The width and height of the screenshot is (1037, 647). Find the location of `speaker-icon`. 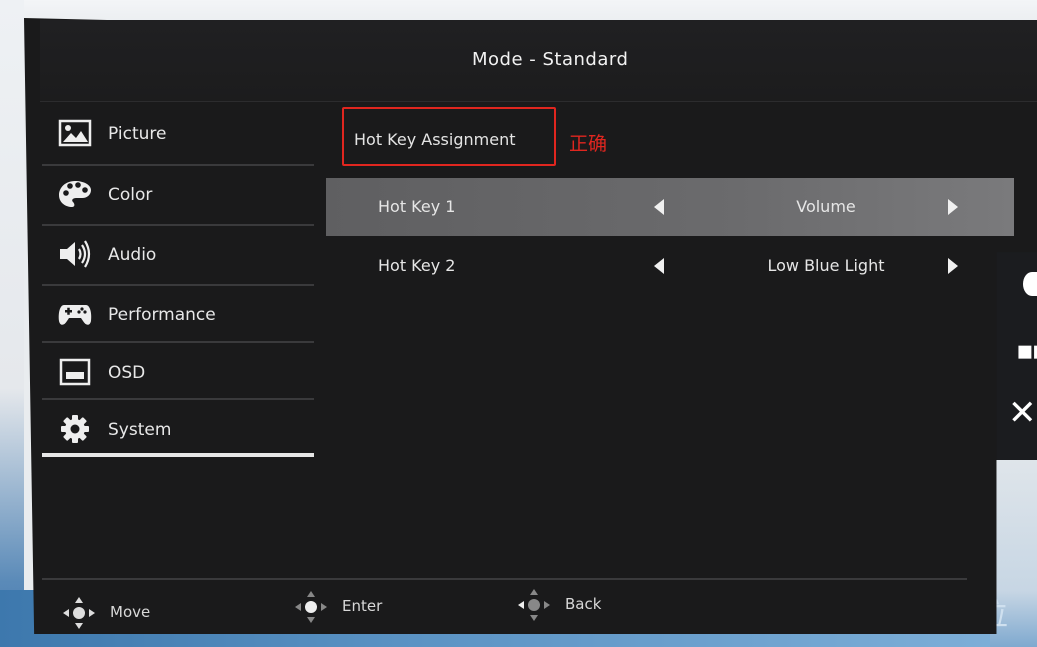

speaker-icon is located at coordinates (75, 254).